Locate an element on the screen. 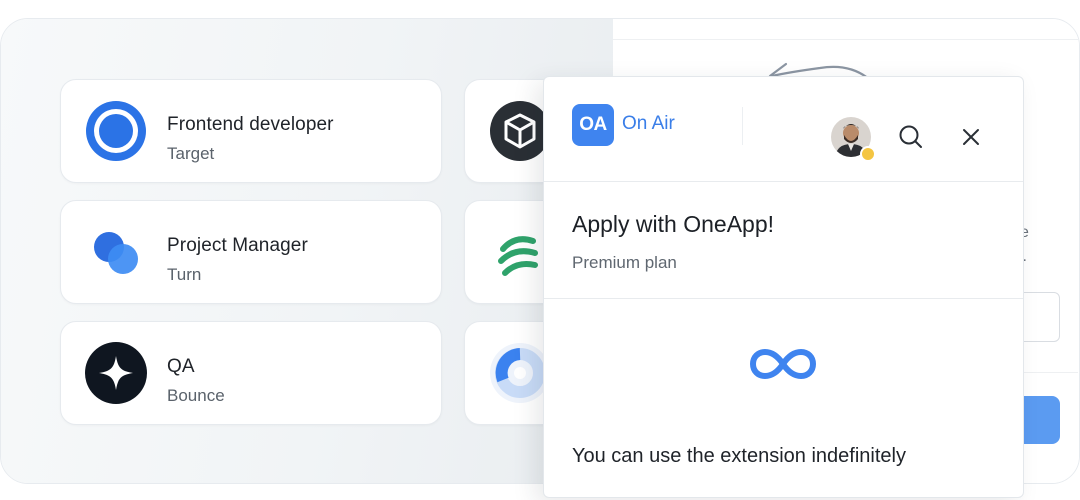 This screenshot has height=500, width=1080. brand-name: On Air is located at coordinates (648, 123).